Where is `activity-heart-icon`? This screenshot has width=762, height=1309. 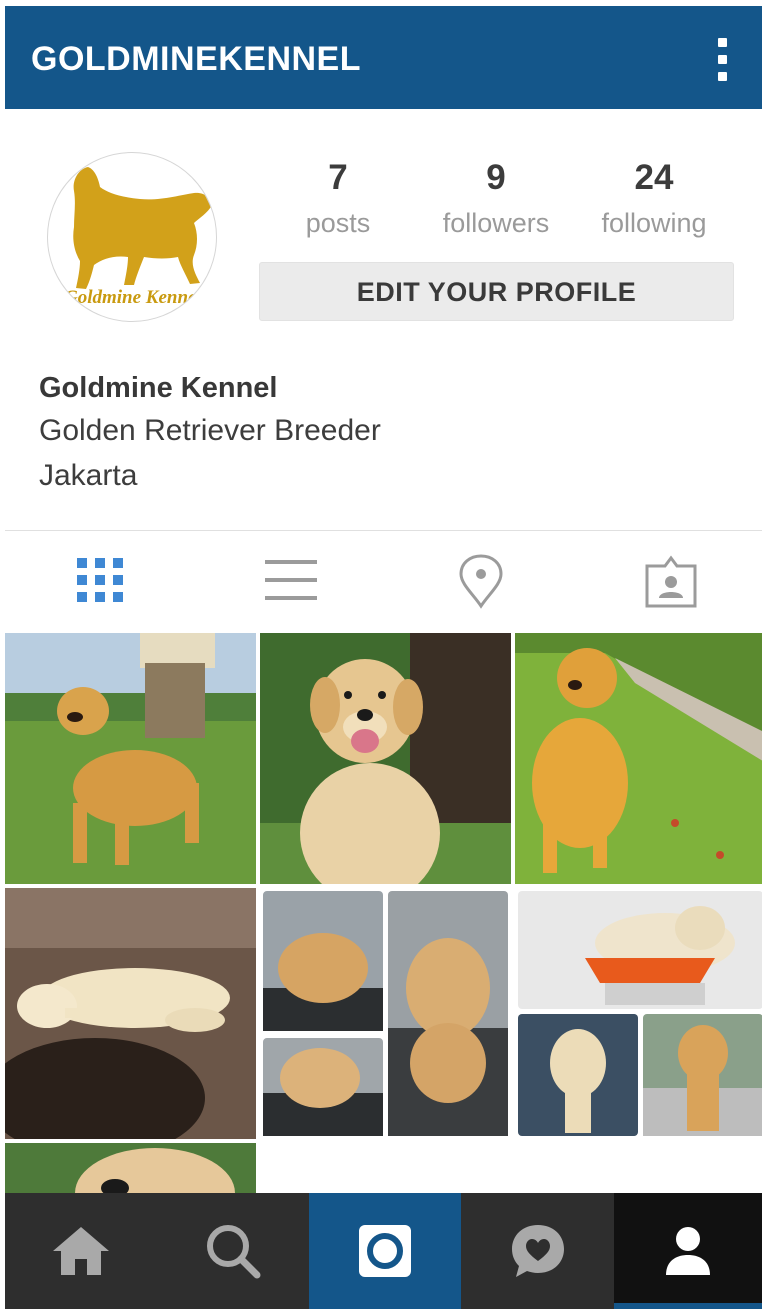
activity-heart-icon is located at coordinates (537, 1251).